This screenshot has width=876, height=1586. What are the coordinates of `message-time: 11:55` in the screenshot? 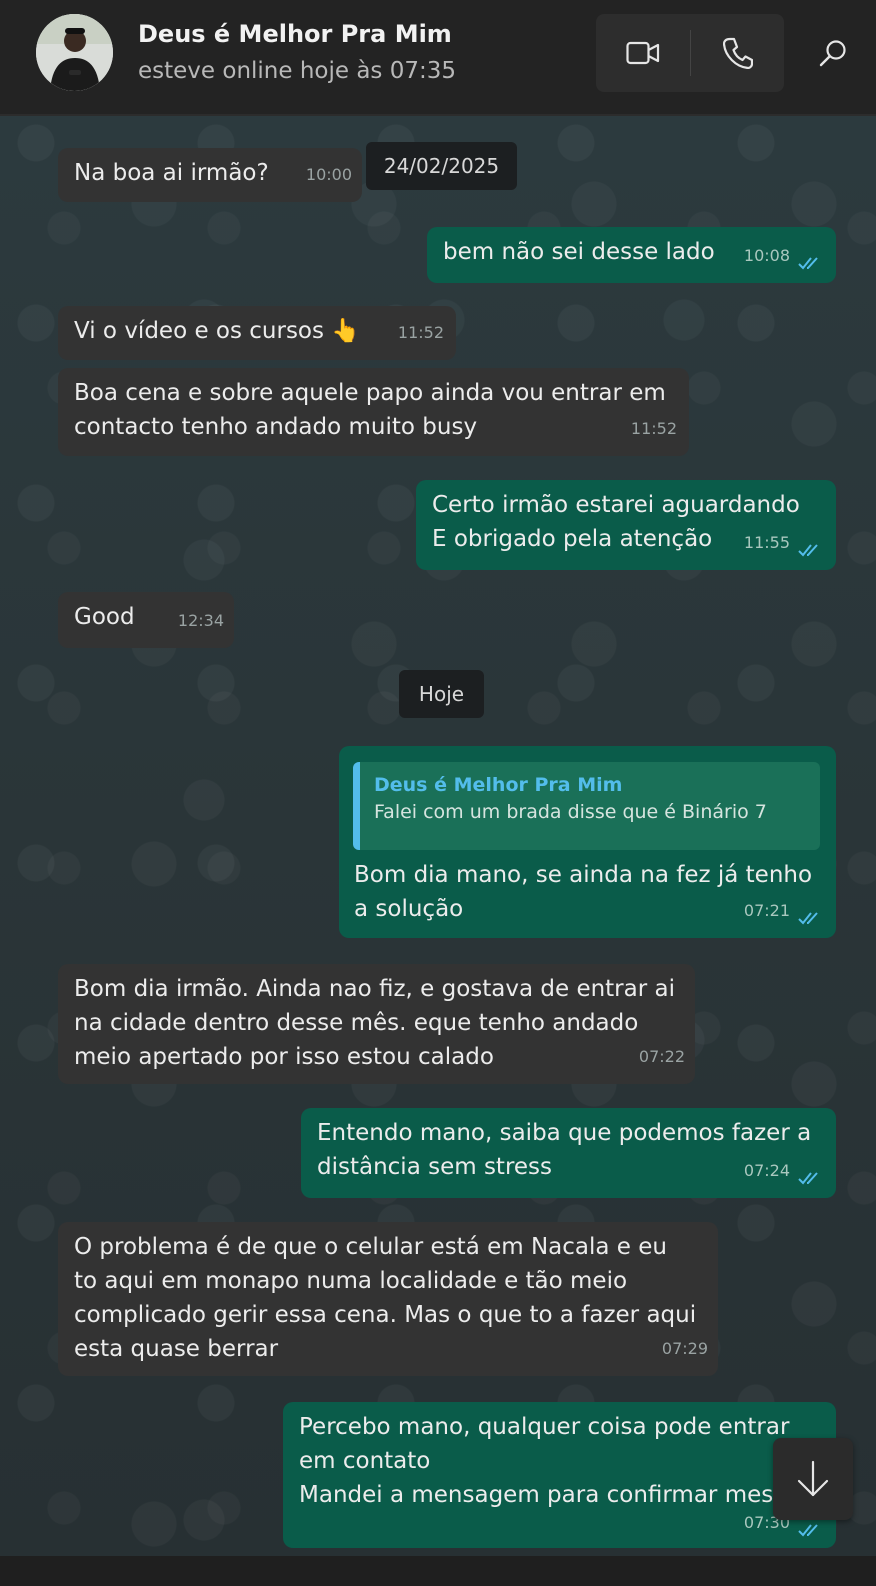 It's located at (766, 542).